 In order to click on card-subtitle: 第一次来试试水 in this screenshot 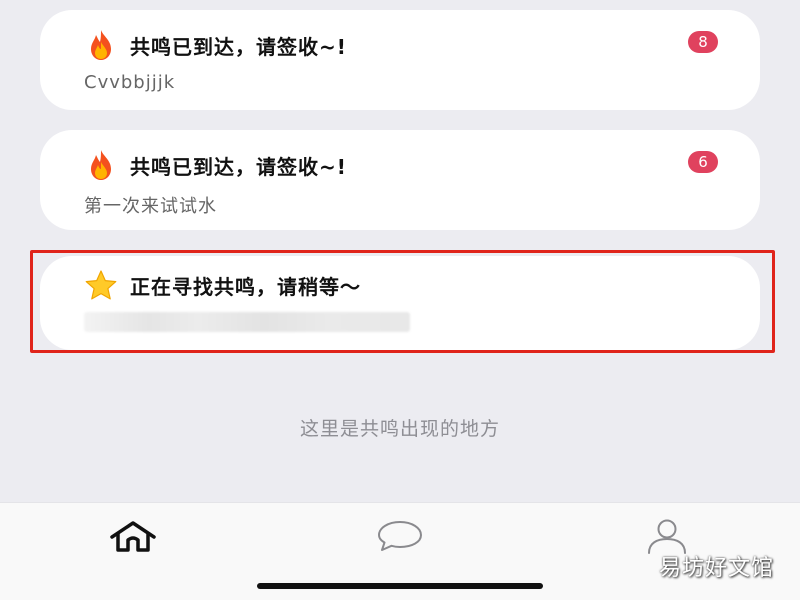, I will do `click(150, 206)`.